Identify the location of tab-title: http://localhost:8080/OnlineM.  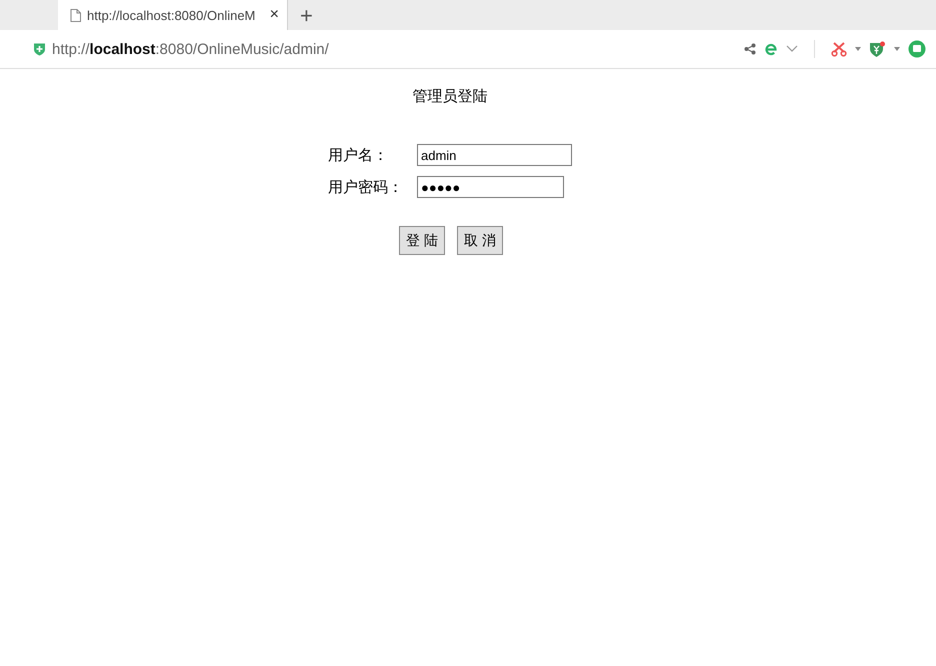
(171, 15).